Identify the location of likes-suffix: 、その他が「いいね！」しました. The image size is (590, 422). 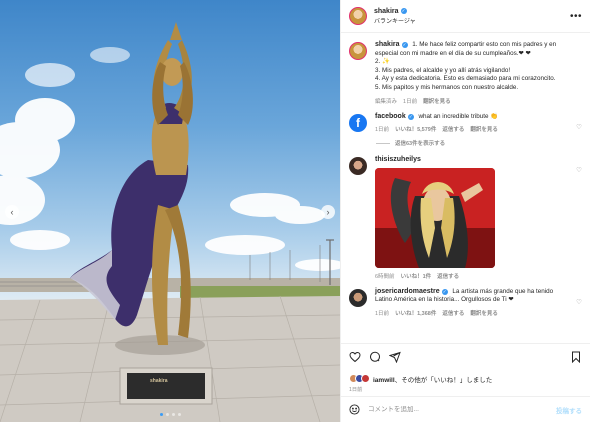
(443, 380).